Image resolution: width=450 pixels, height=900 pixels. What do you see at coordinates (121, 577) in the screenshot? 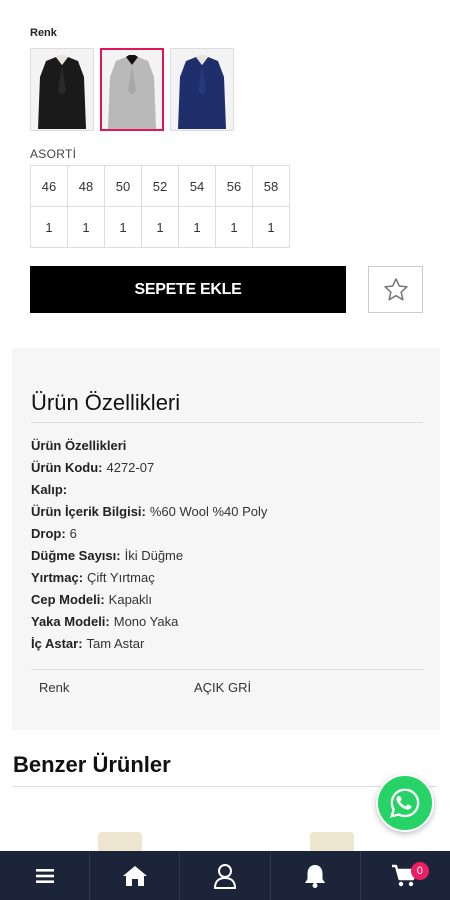
I see `property-value: Çift Yırtmaç` at bounding box center [121, 577].